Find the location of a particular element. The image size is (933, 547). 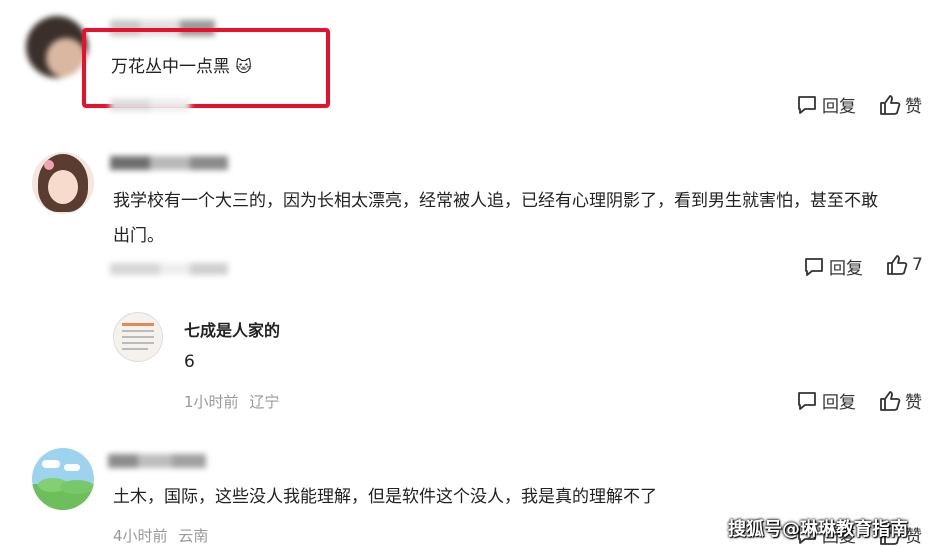

comment-meta: 1小时前 辽宁 is located at coordinates (231, 401).